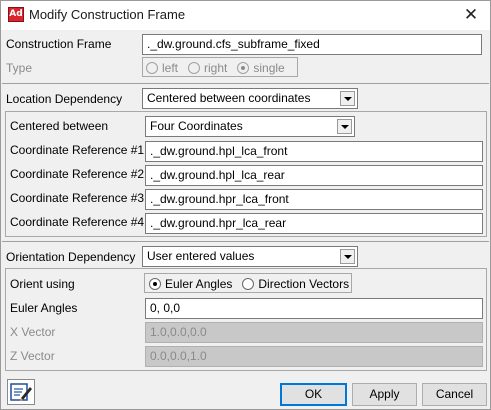 The height and width of the screenshot is (410, 491). Describe the element at coordinates (59, 44) in the screenshot. I see `construction-frame-label: Construction Frame` at that location.